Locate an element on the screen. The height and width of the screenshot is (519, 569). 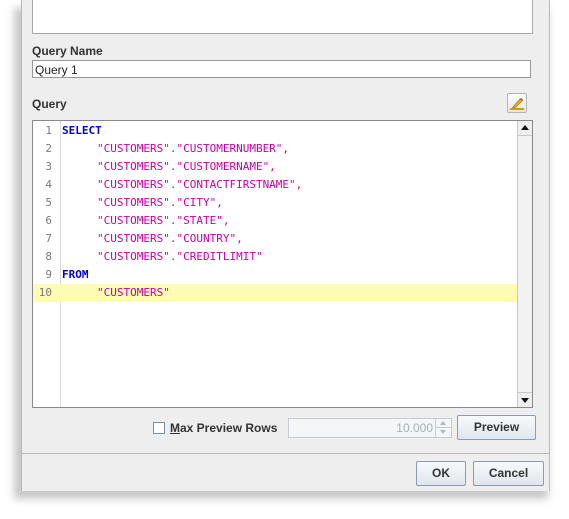
sql-keyword: FROM is located at coordinates (75, 274).